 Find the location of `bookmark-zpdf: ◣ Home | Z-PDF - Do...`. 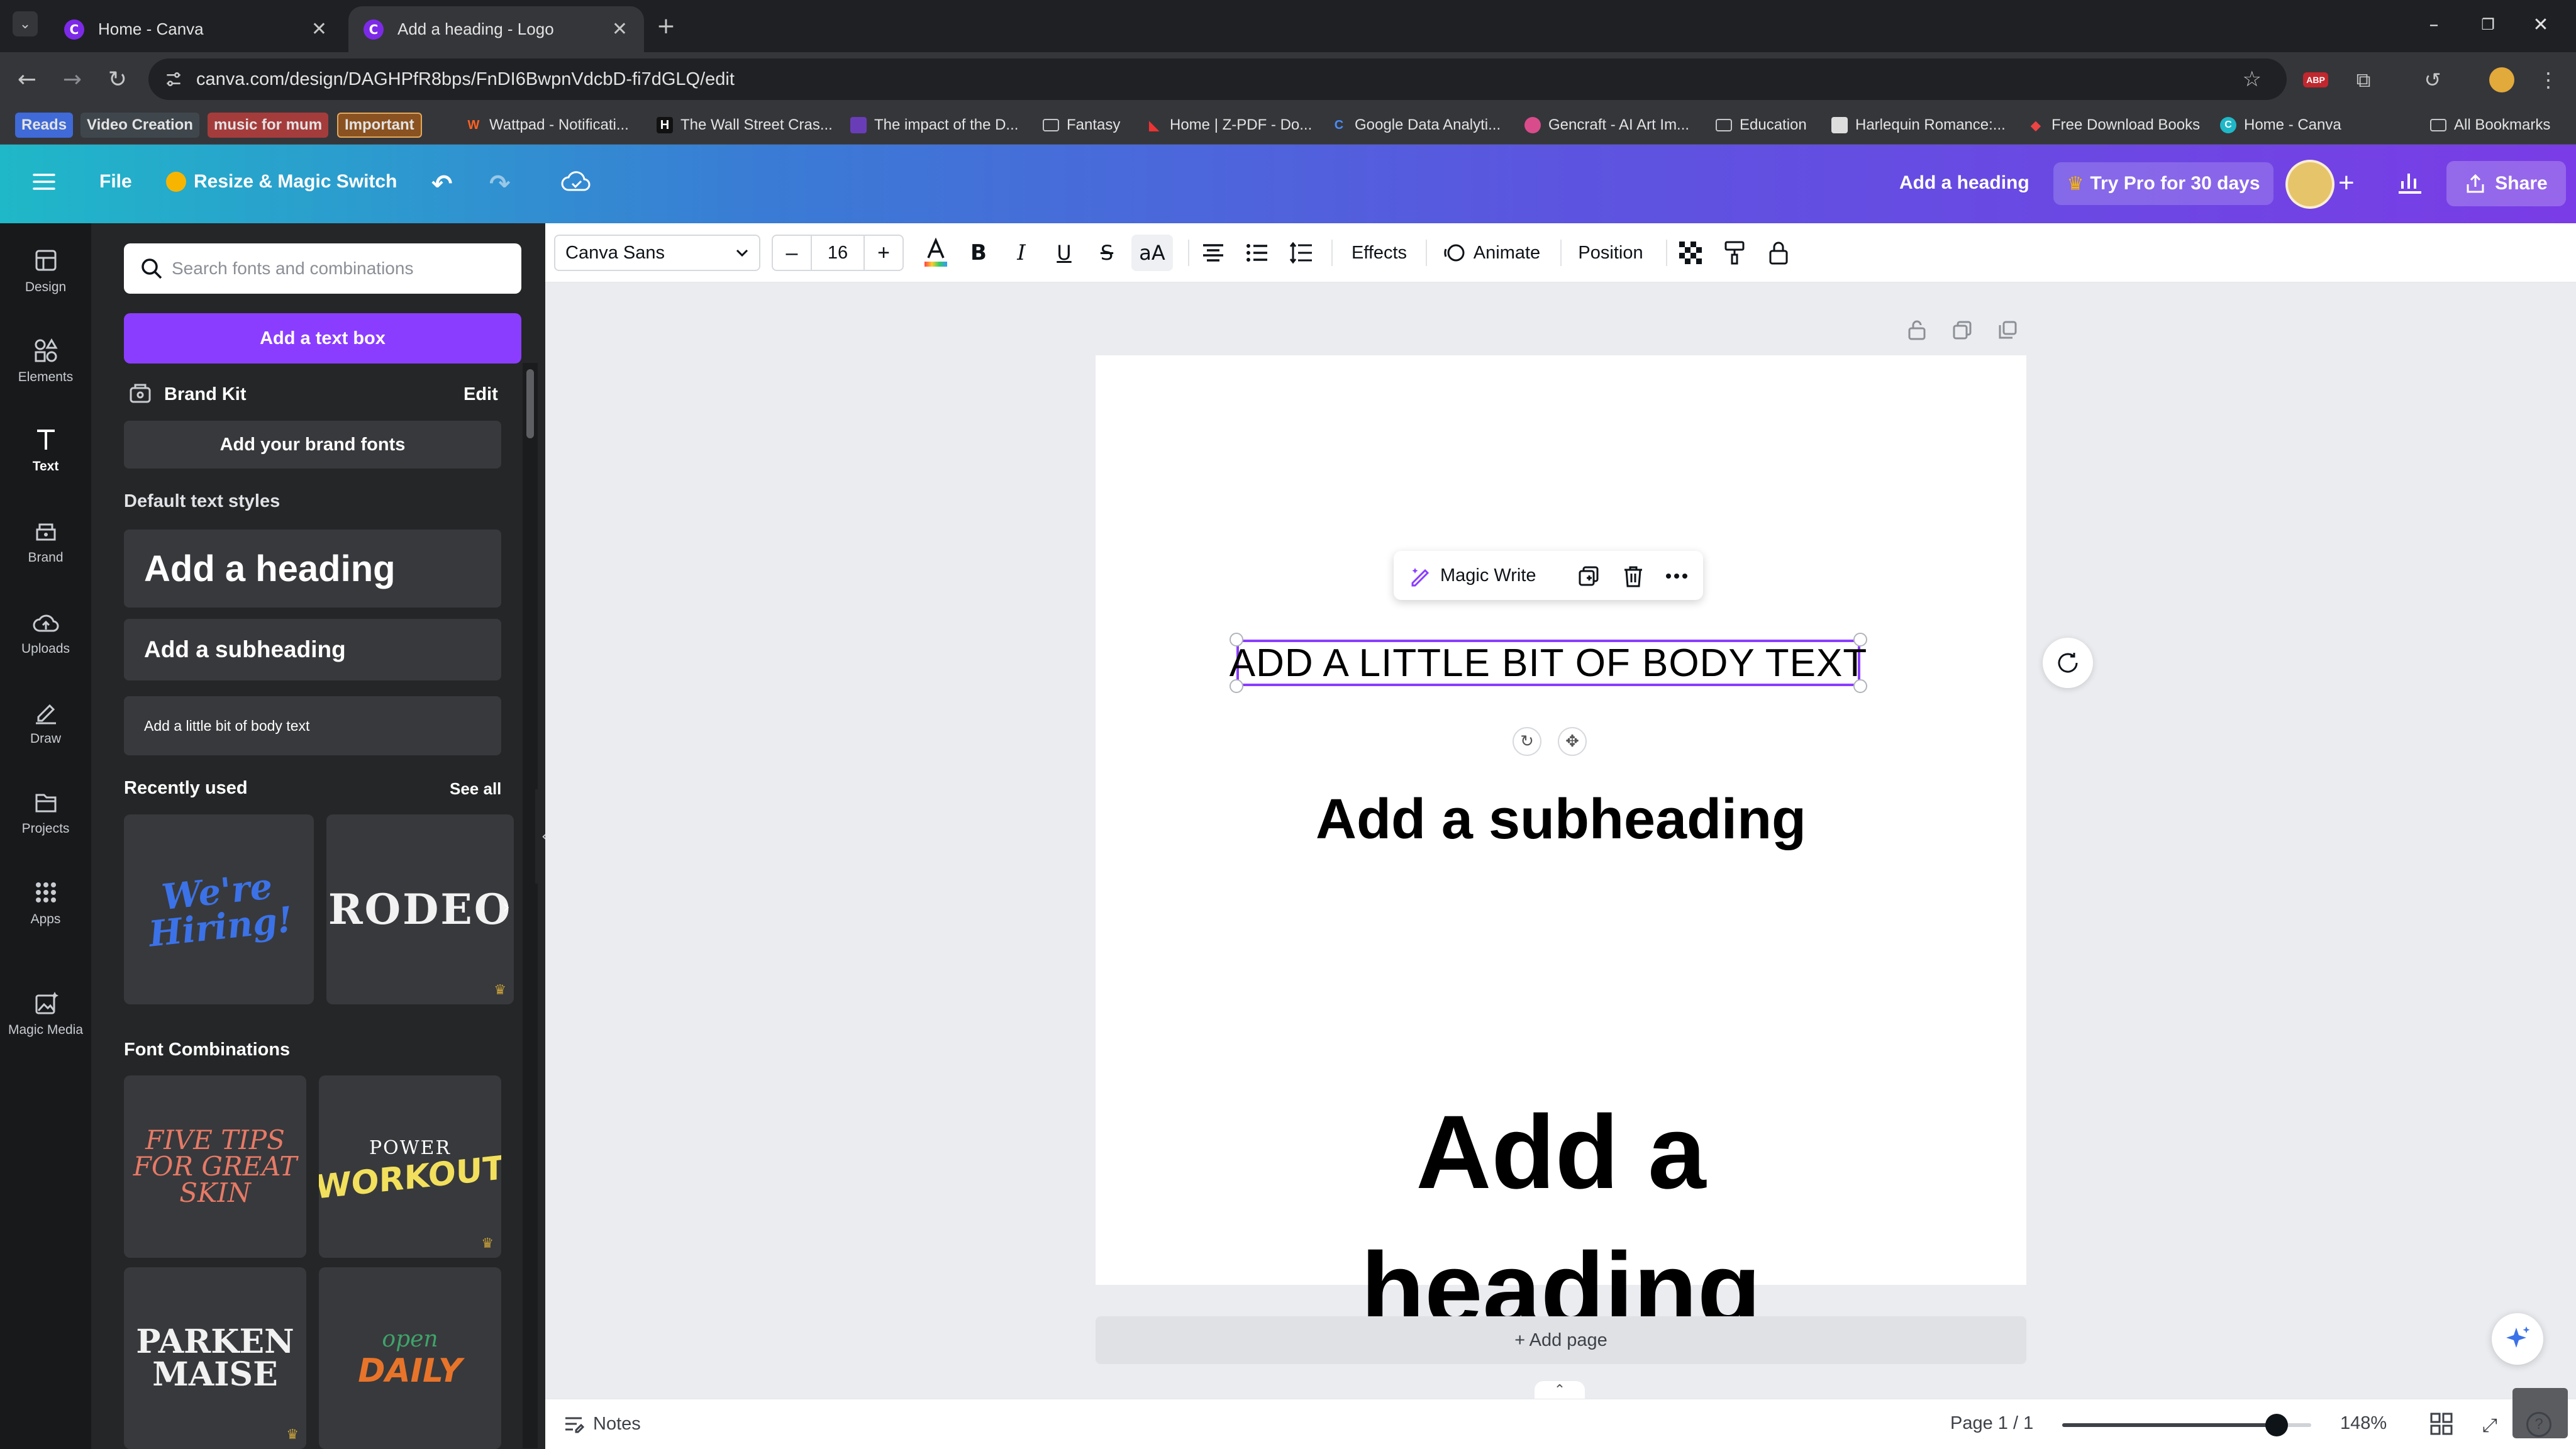

bookmark-zpdf: ◣ Home | Z-PDF - Do... is located at coordinates (1229, 125).